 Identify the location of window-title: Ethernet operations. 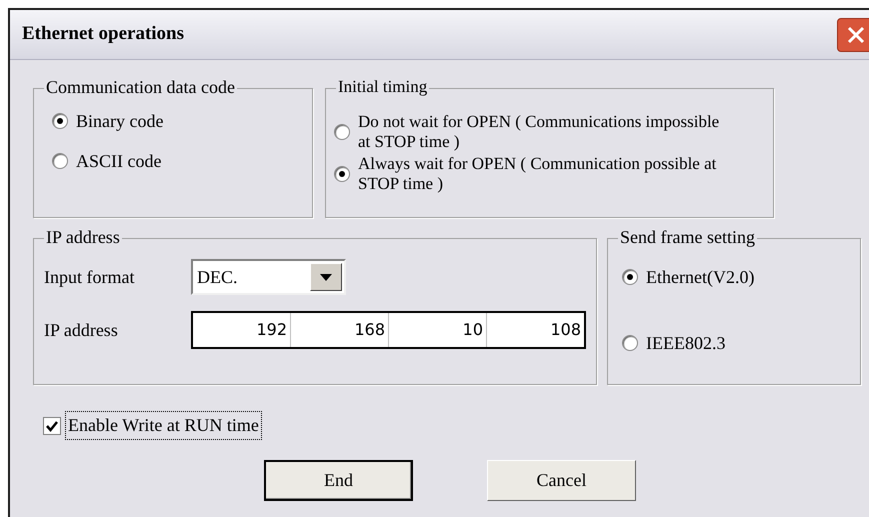
(103, 34).